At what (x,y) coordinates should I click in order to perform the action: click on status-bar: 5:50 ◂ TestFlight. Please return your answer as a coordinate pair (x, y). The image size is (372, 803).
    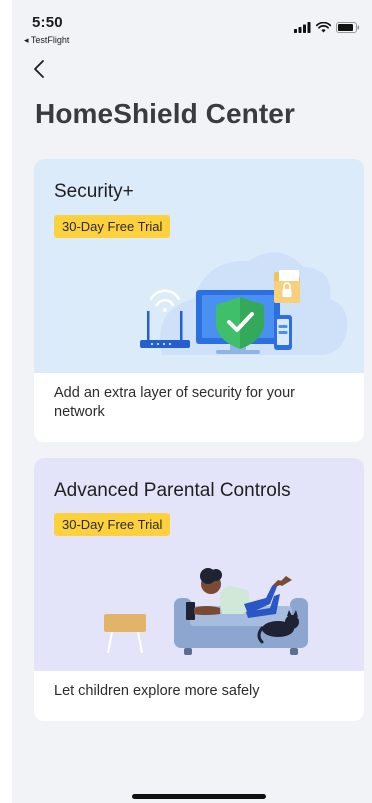
    Looking at the image, I should click on (186, 24).